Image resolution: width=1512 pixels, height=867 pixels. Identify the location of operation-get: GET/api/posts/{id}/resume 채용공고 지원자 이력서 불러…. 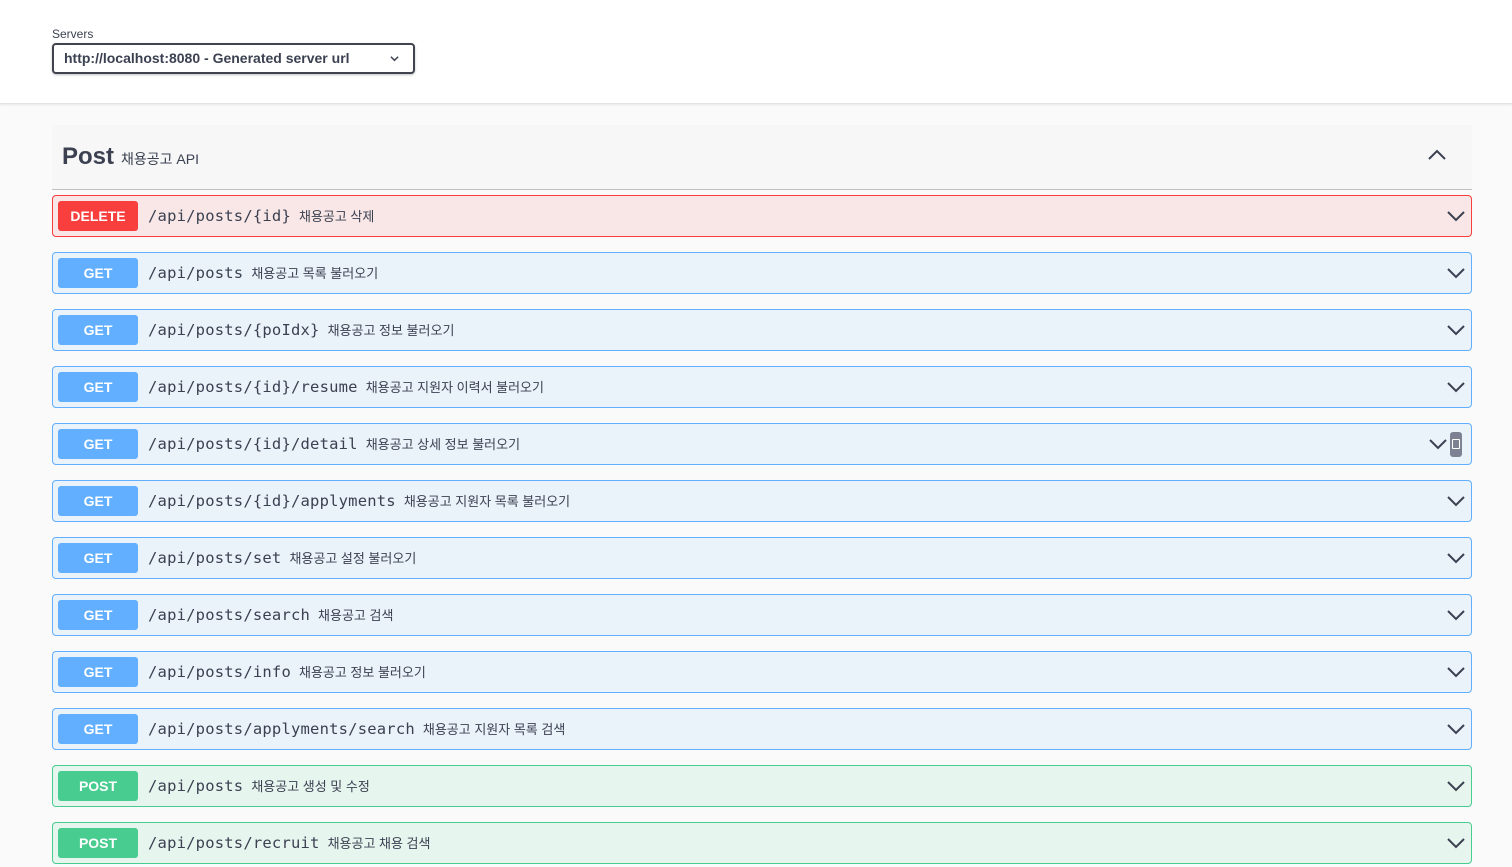
(762, 387).